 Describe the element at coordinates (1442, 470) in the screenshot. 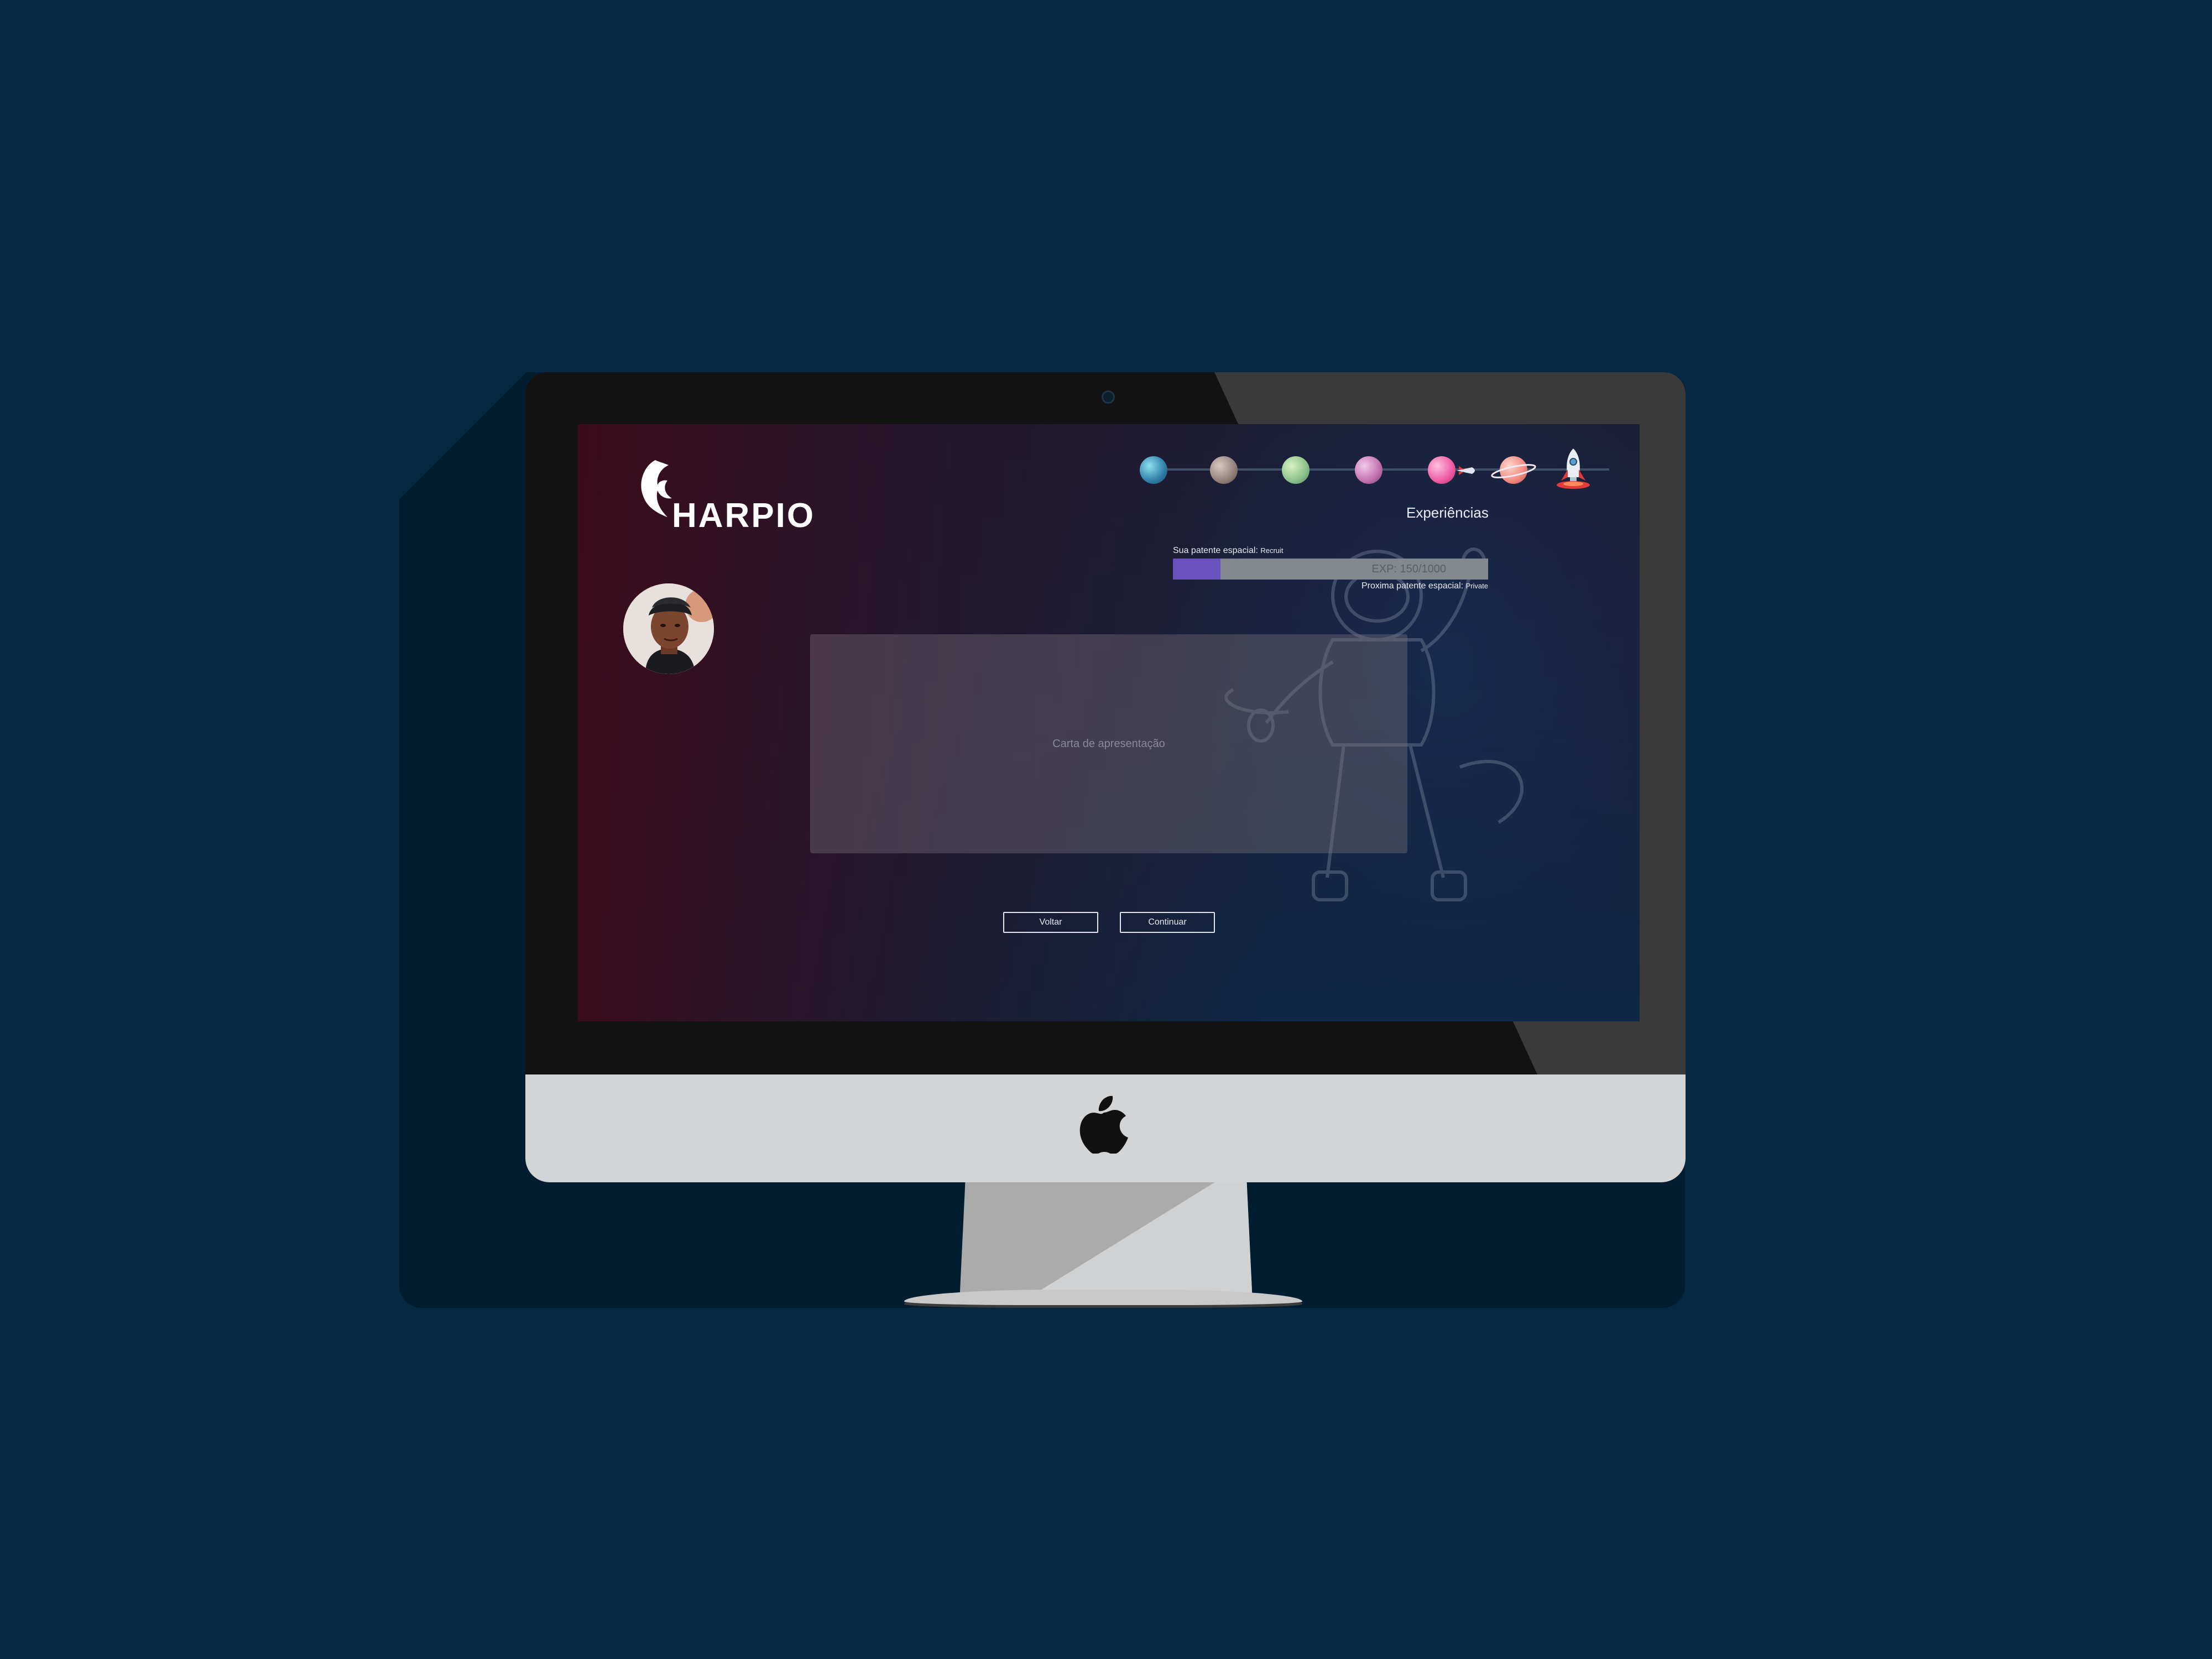

I see `pink-planet-rocket-icon` at that location.